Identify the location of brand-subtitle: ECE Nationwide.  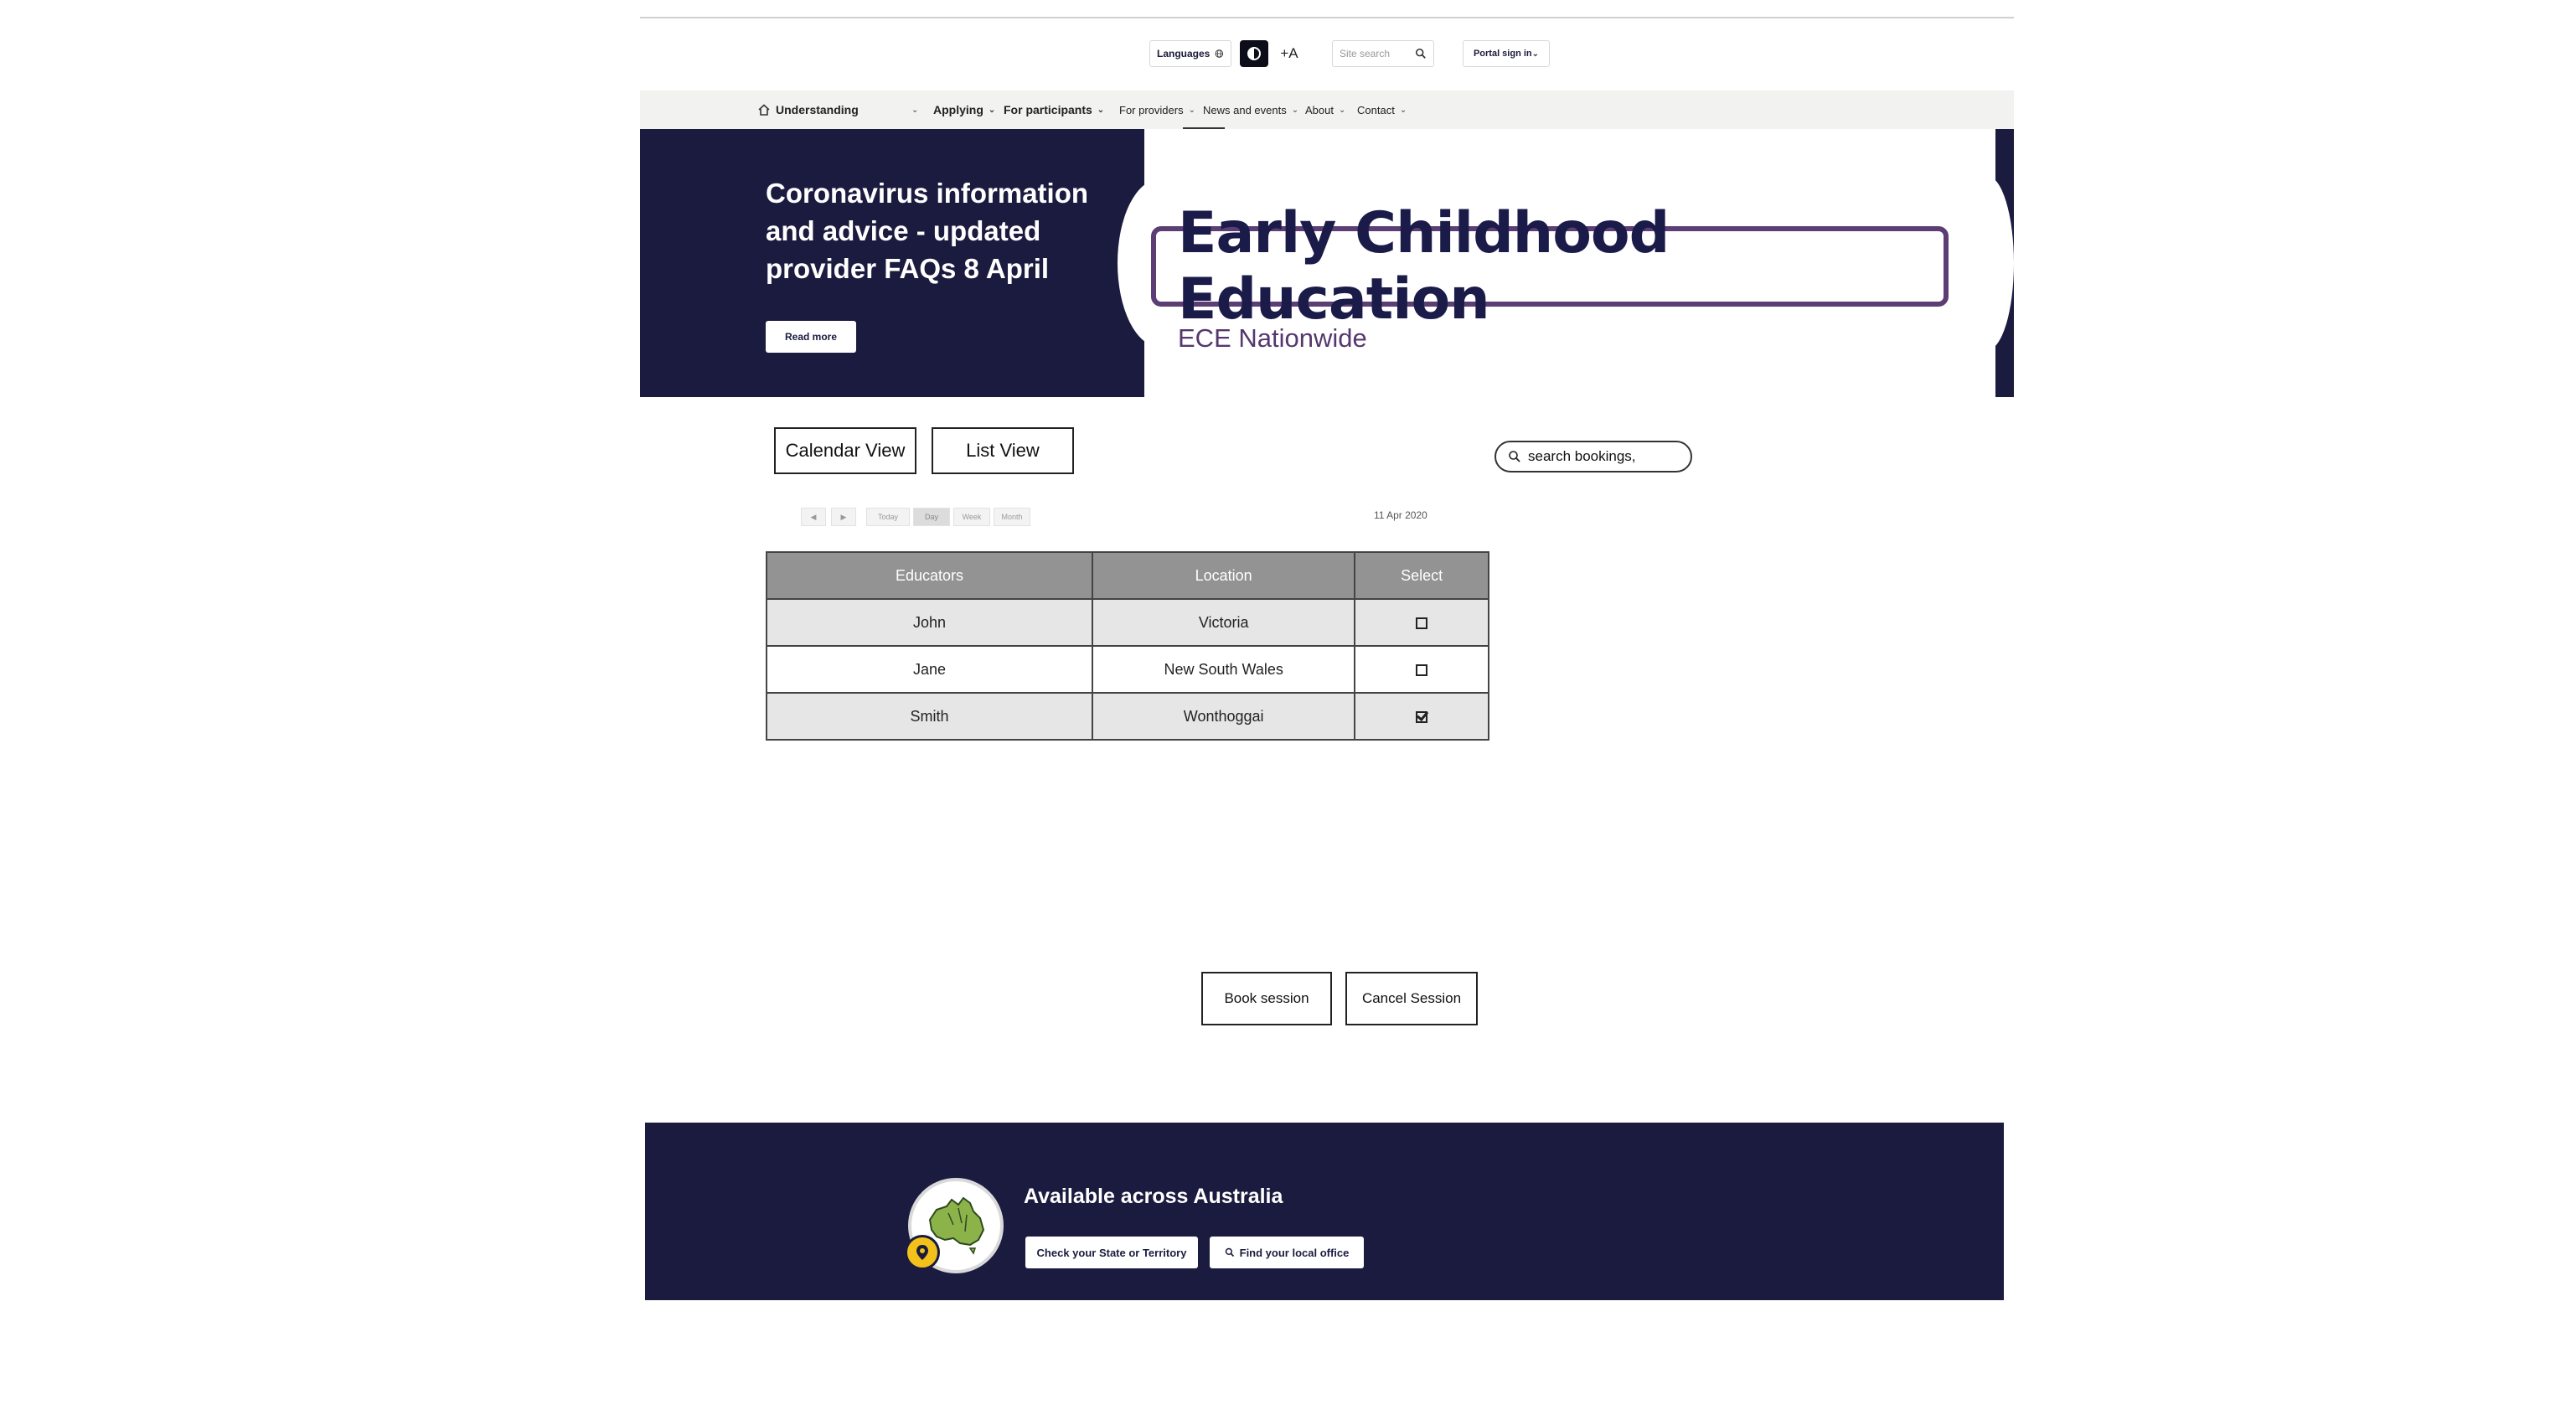
(1272, 338).